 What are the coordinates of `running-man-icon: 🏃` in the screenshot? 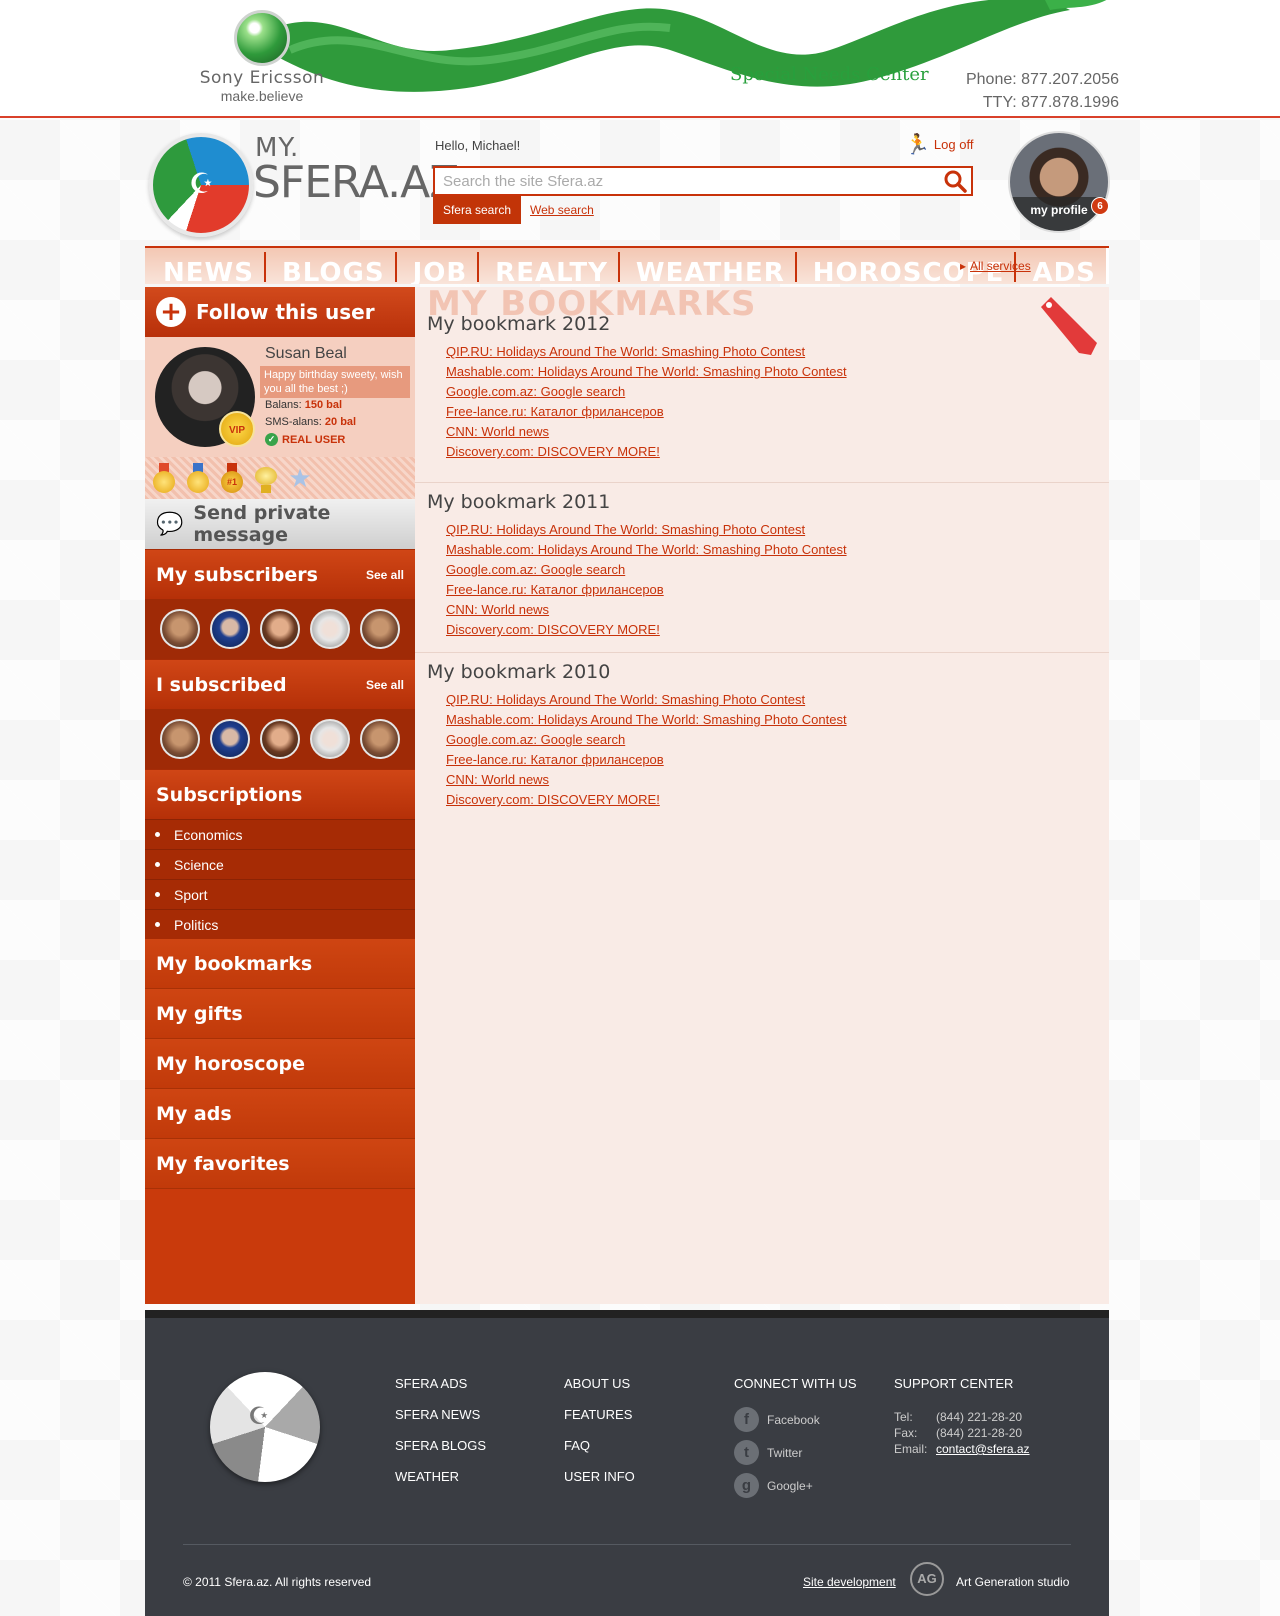 It's located at (917, 145).